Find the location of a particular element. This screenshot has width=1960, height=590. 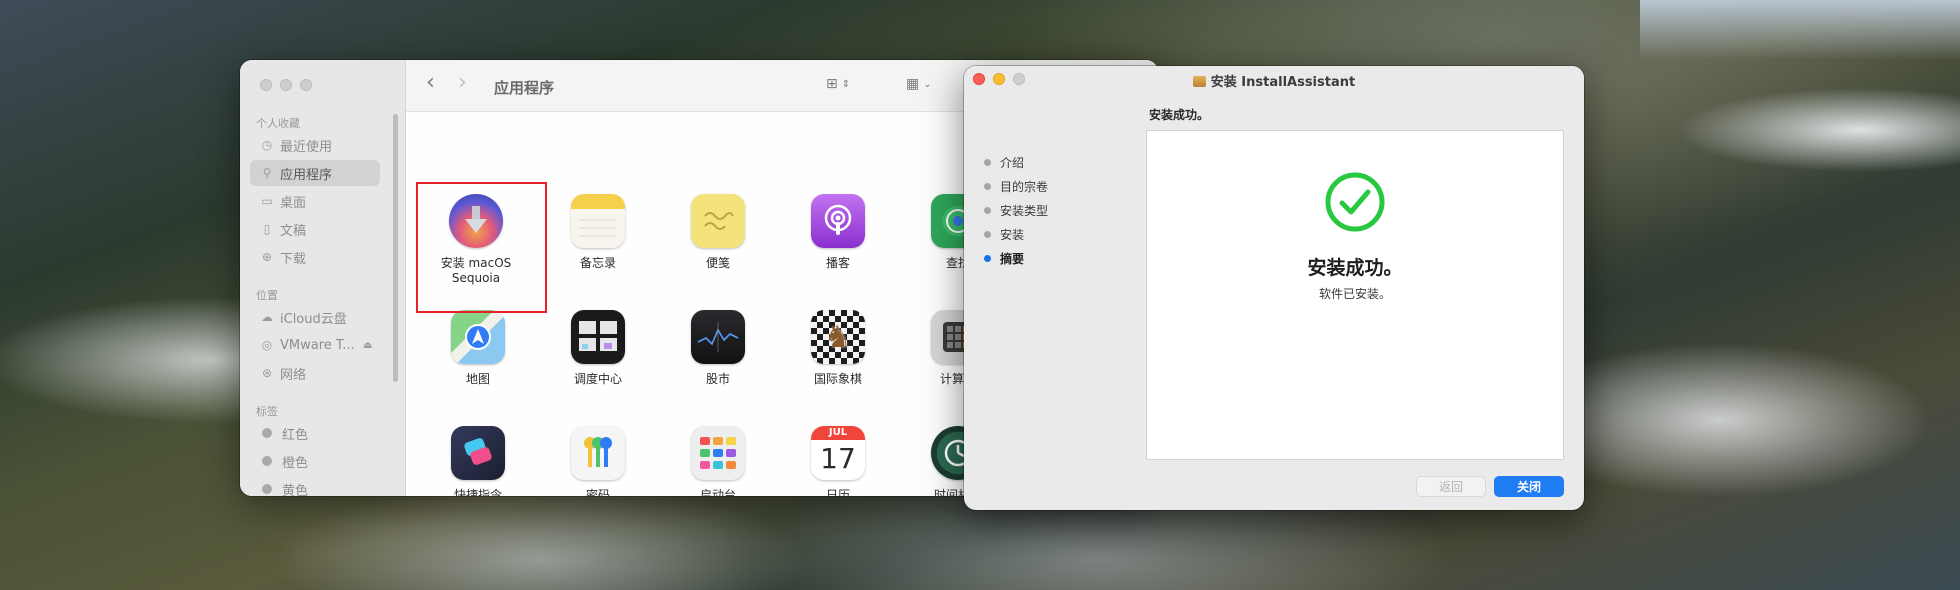

sidebar-item-label: 下载 is located at coordinates (293, 259).